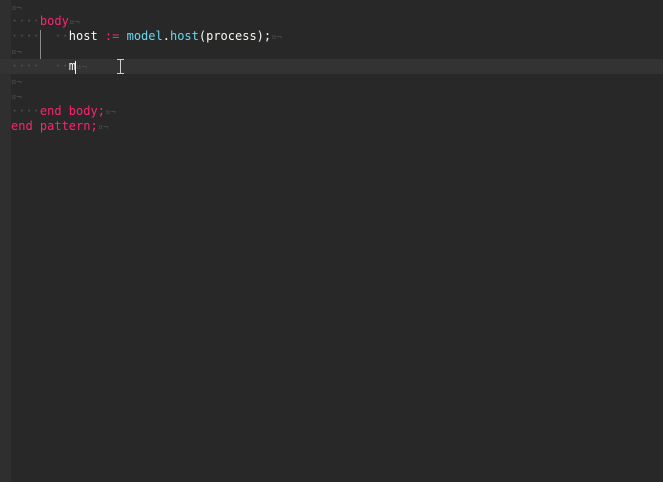 This screenshot has height=482, width=663. Describe the element at coordinates (112, 36) in the screenshot. I see `code-token: :=` at that location.